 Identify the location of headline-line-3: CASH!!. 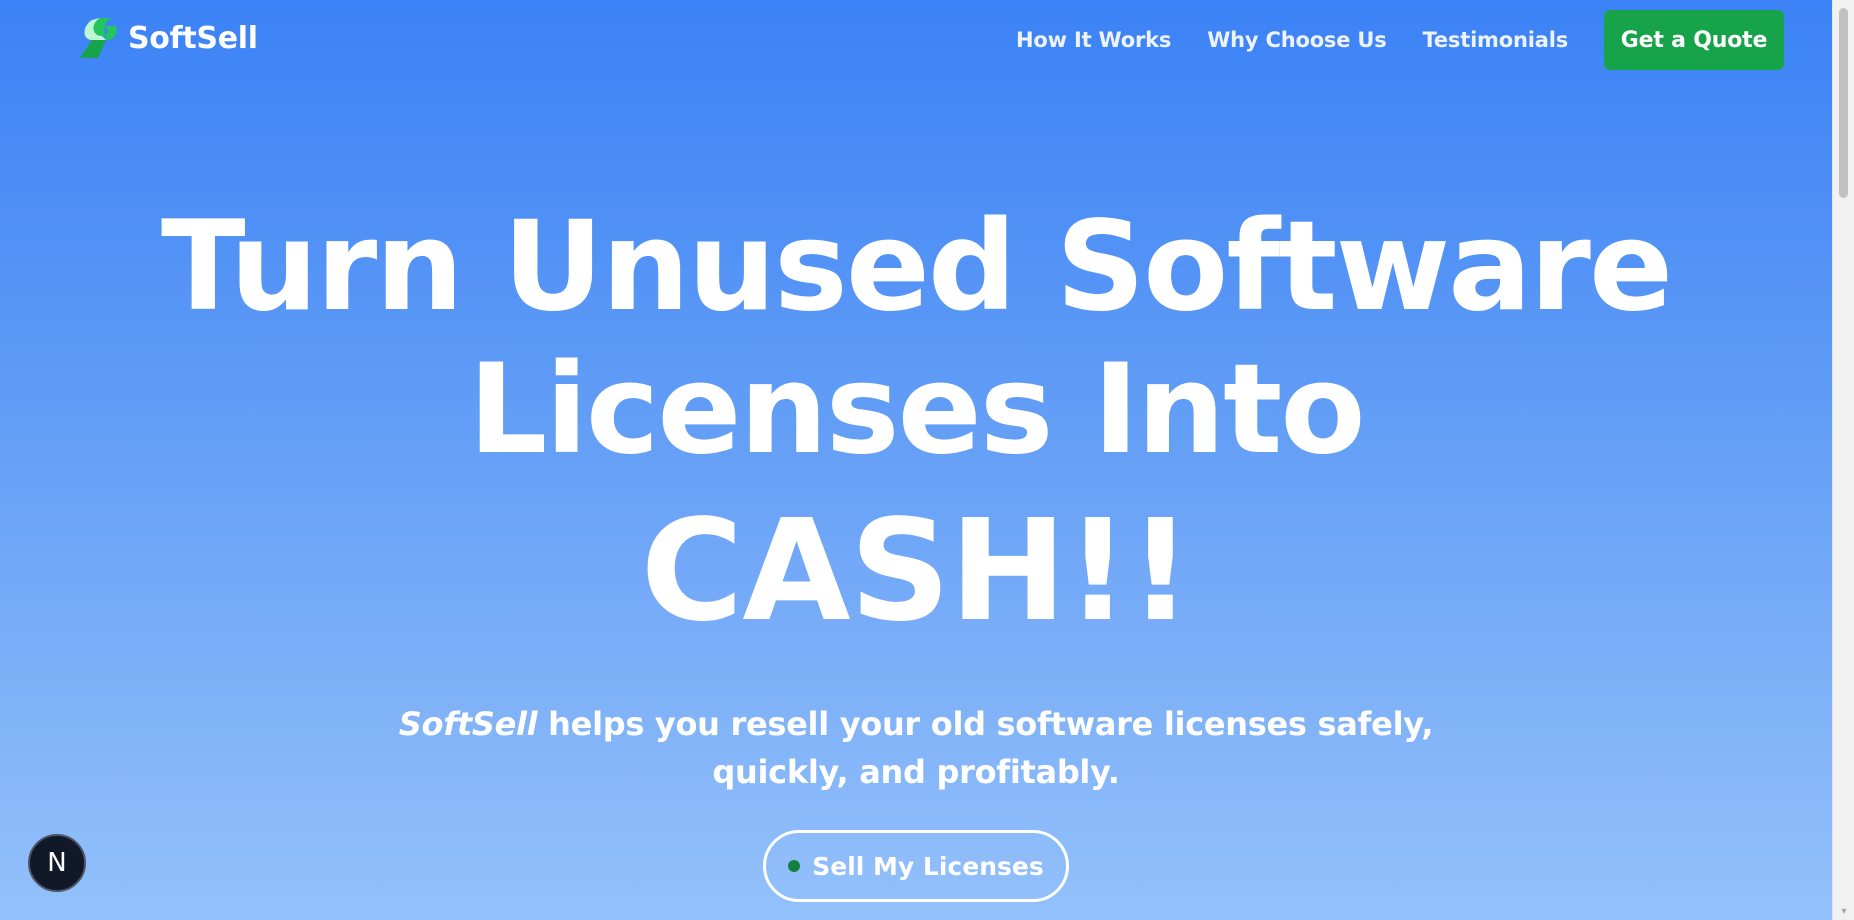
(916, 571).